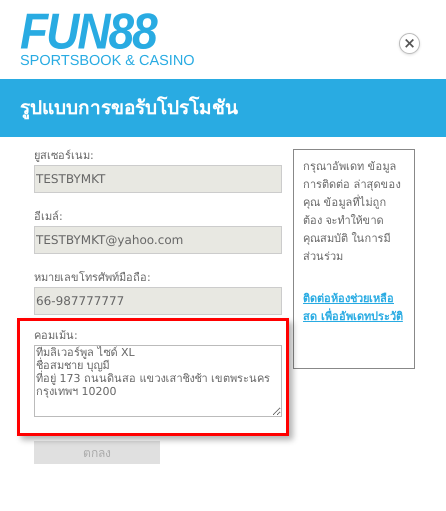 This screenshot has width=446, height=511. What do you see at coordinates (158, 381) in the screenshot?
I see `comment-field: ทีมลิเวอร์พูล ไซด์ XL ชื่อสมชาย บุญมี ที่อยู่ 173 ถนนดินสอ แขวงเสาชิงช้า เขตพระนคร กรุงเทพฯ 10200` at bounding box center [158, 381].